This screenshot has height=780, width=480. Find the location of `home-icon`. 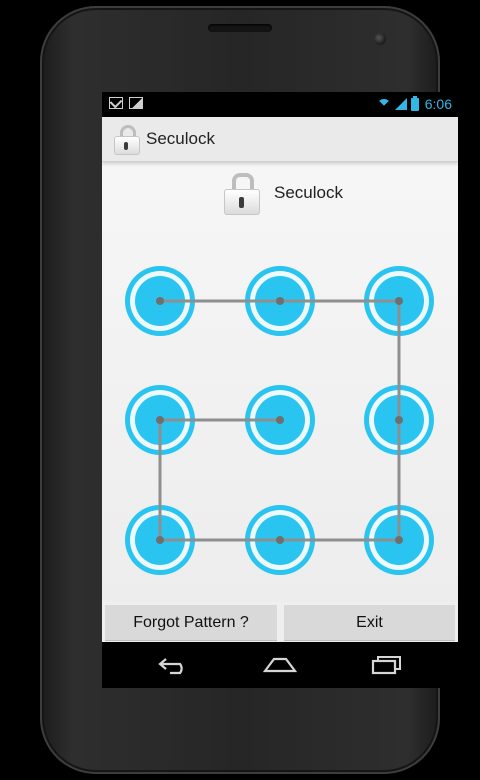

home-icon is located at coordinates (280, 665).